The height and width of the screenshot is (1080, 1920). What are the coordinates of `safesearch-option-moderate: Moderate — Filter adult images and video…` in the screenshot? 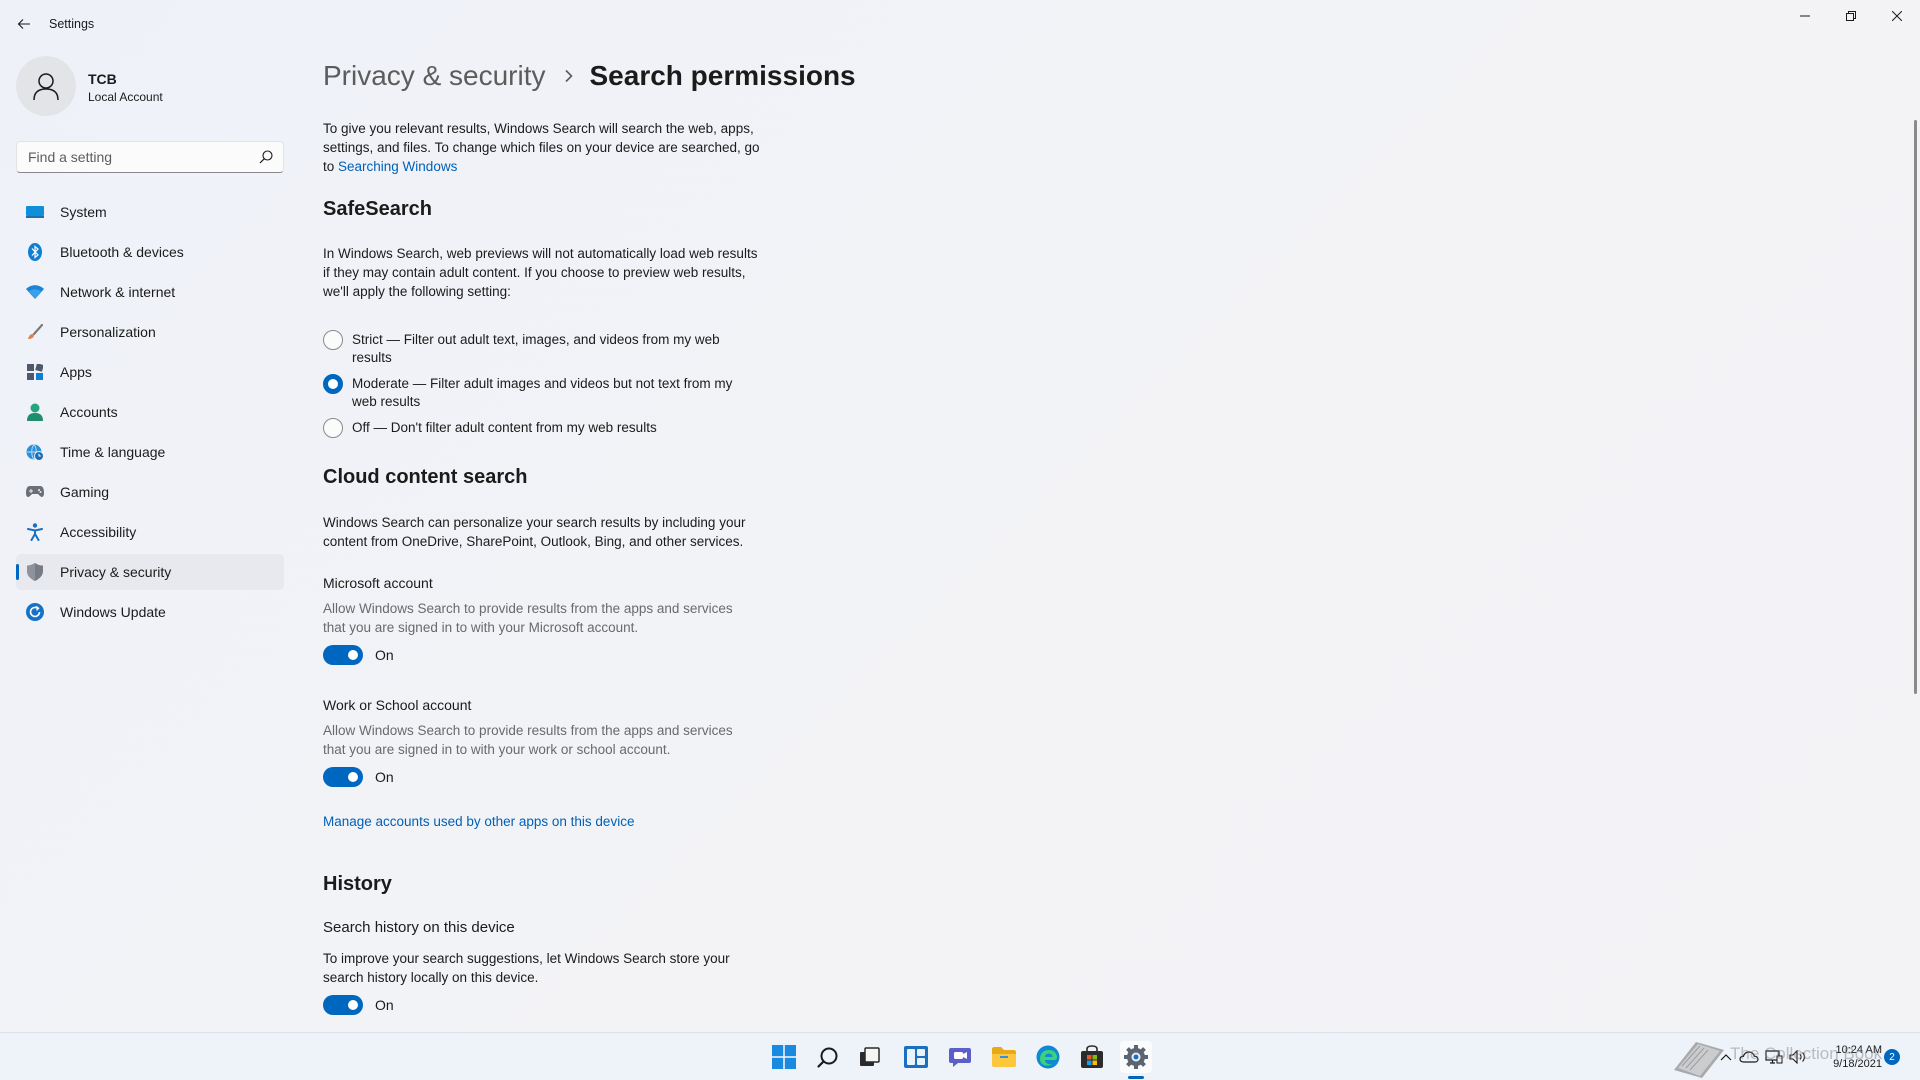 It's located at (553, 392).